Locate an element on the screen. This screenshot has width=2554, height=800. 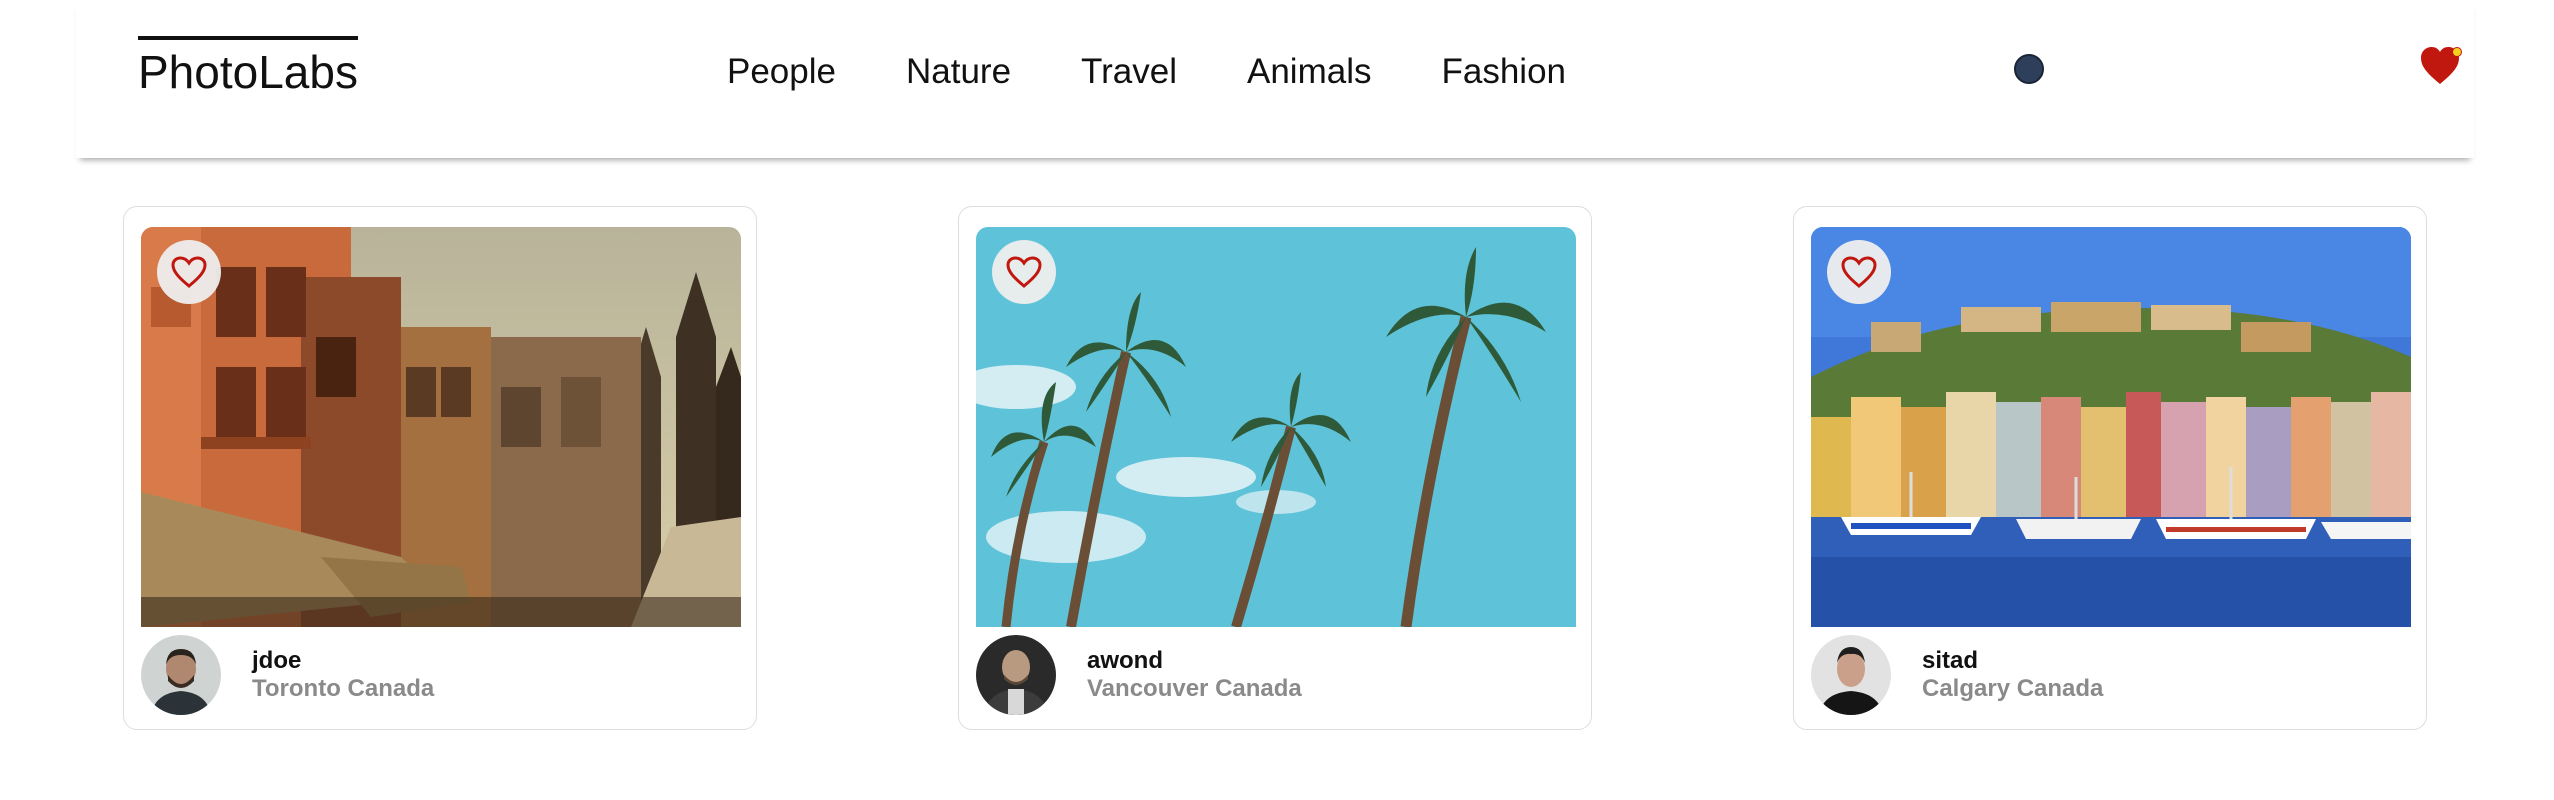
palm-trees-photo is located at coordinates (1276, 427).